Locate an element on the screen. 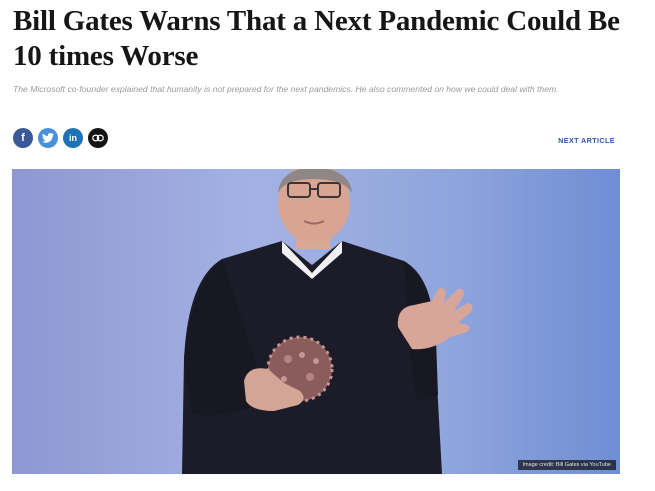 The image size is (655, 491). linkedin-icon: in is located at coordinates (73, 138).